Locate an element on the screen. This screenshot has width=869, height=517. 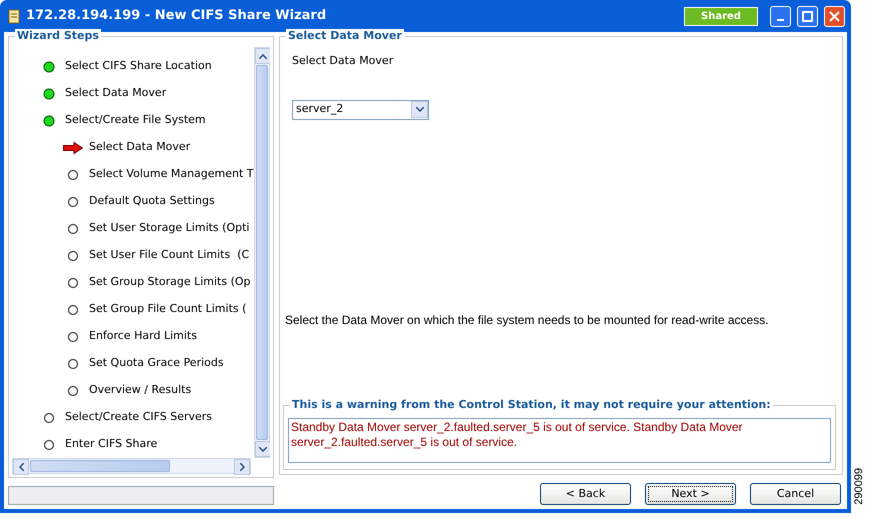
field-label: Select Data Mover is located at coordinates (343, 61).